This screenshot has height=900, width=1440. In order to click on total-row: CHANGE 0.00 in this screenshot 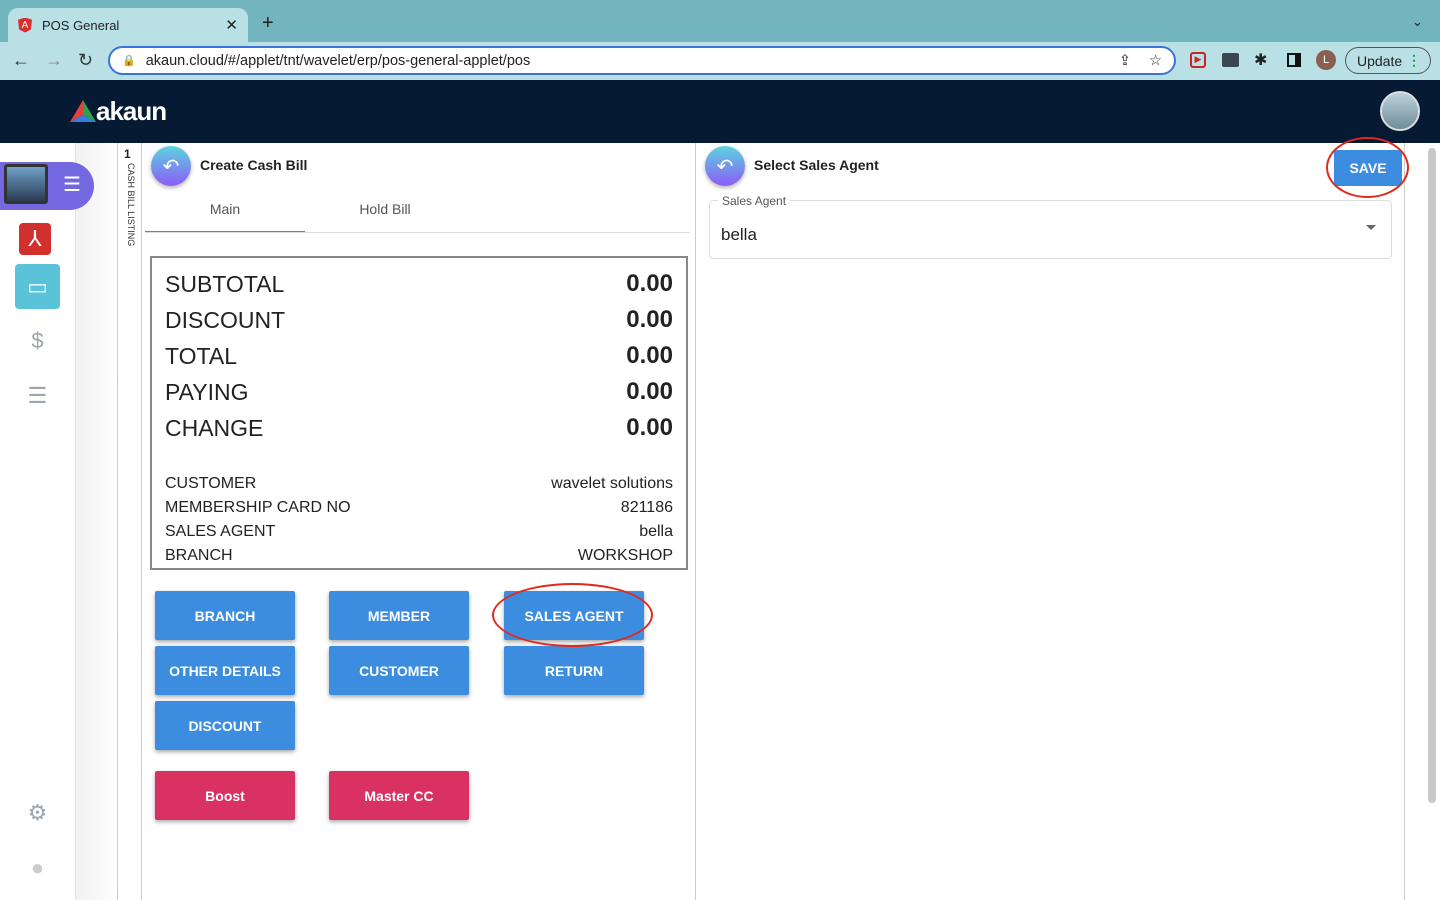, I will do `click(419, 428)`.